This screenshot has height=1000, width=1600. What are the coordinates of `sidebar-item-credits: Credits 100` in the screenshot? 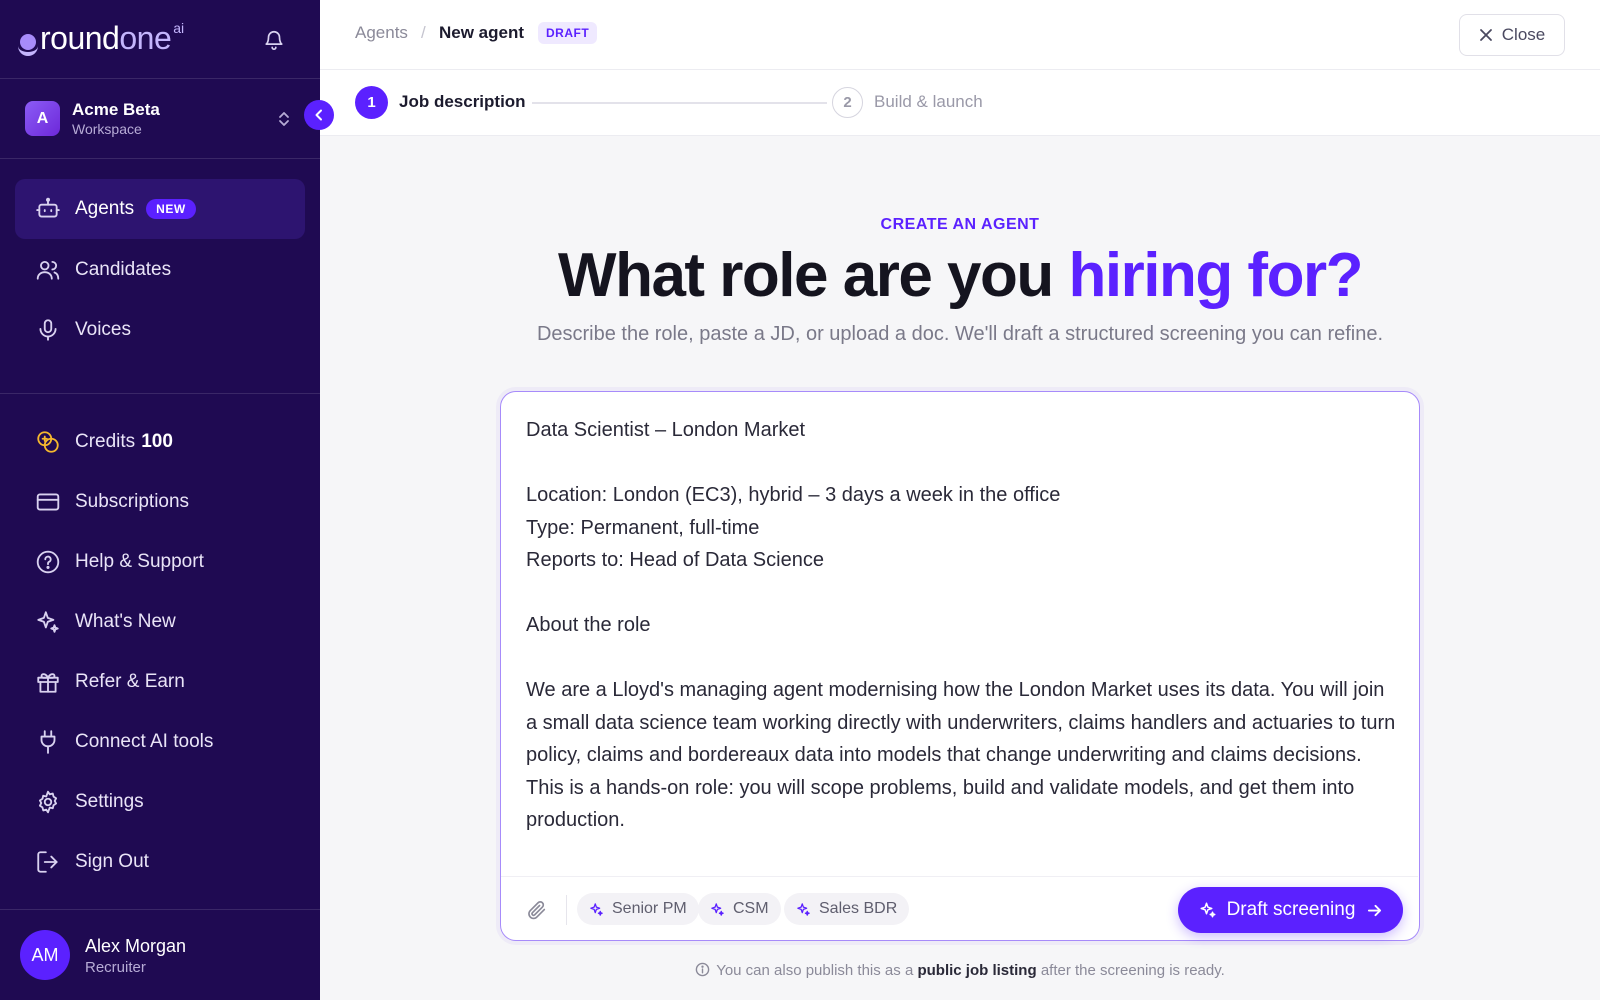 It's located at (160, 442).